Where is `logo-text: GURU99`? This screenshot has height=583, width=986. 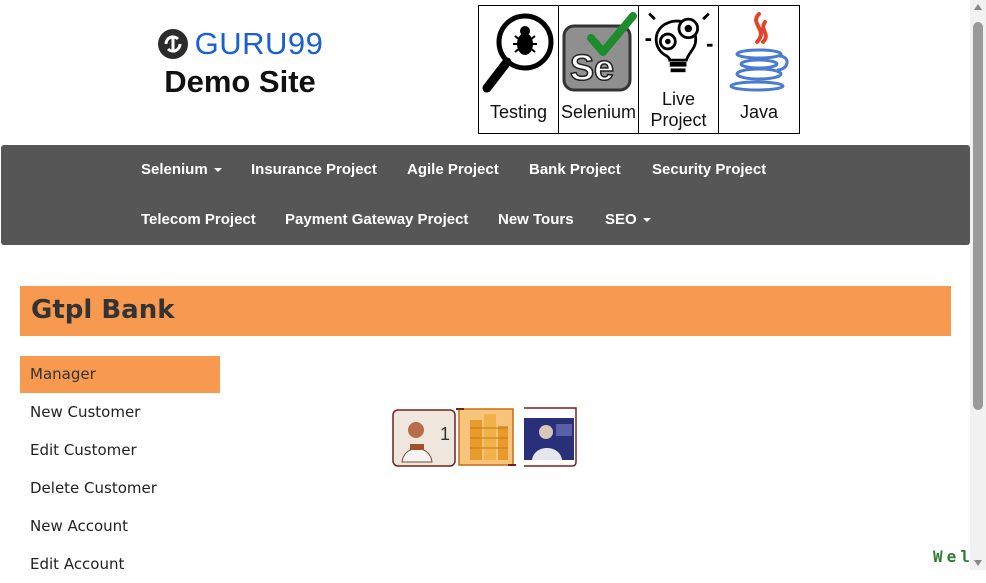
logo-text: GURU99 is located at coordinates (259, 43).